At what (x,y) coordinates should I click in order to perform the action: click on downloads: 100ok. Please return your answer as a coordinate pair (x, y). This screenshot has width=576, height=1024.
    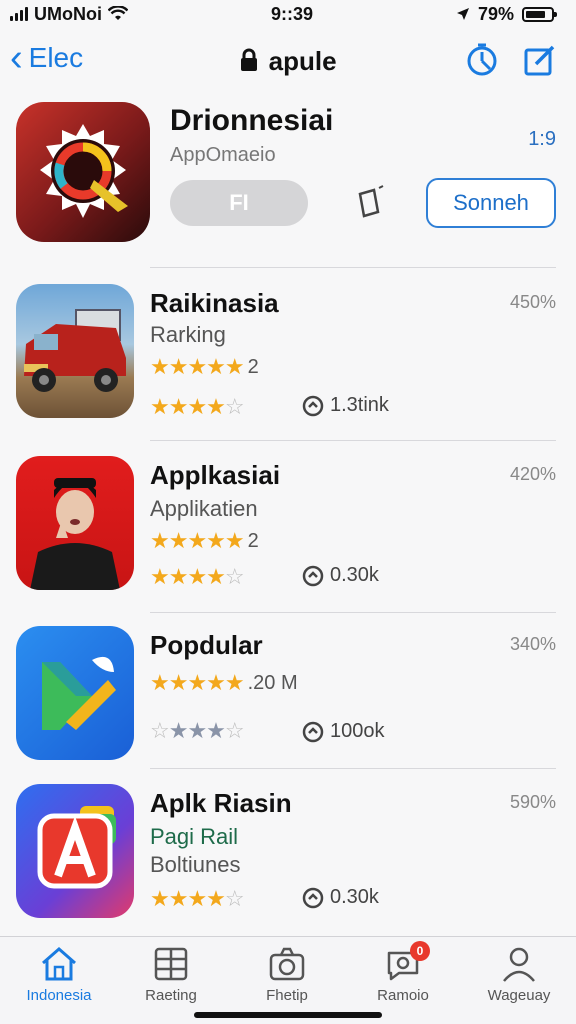
    Looking at the image, I should click on (343, 731).